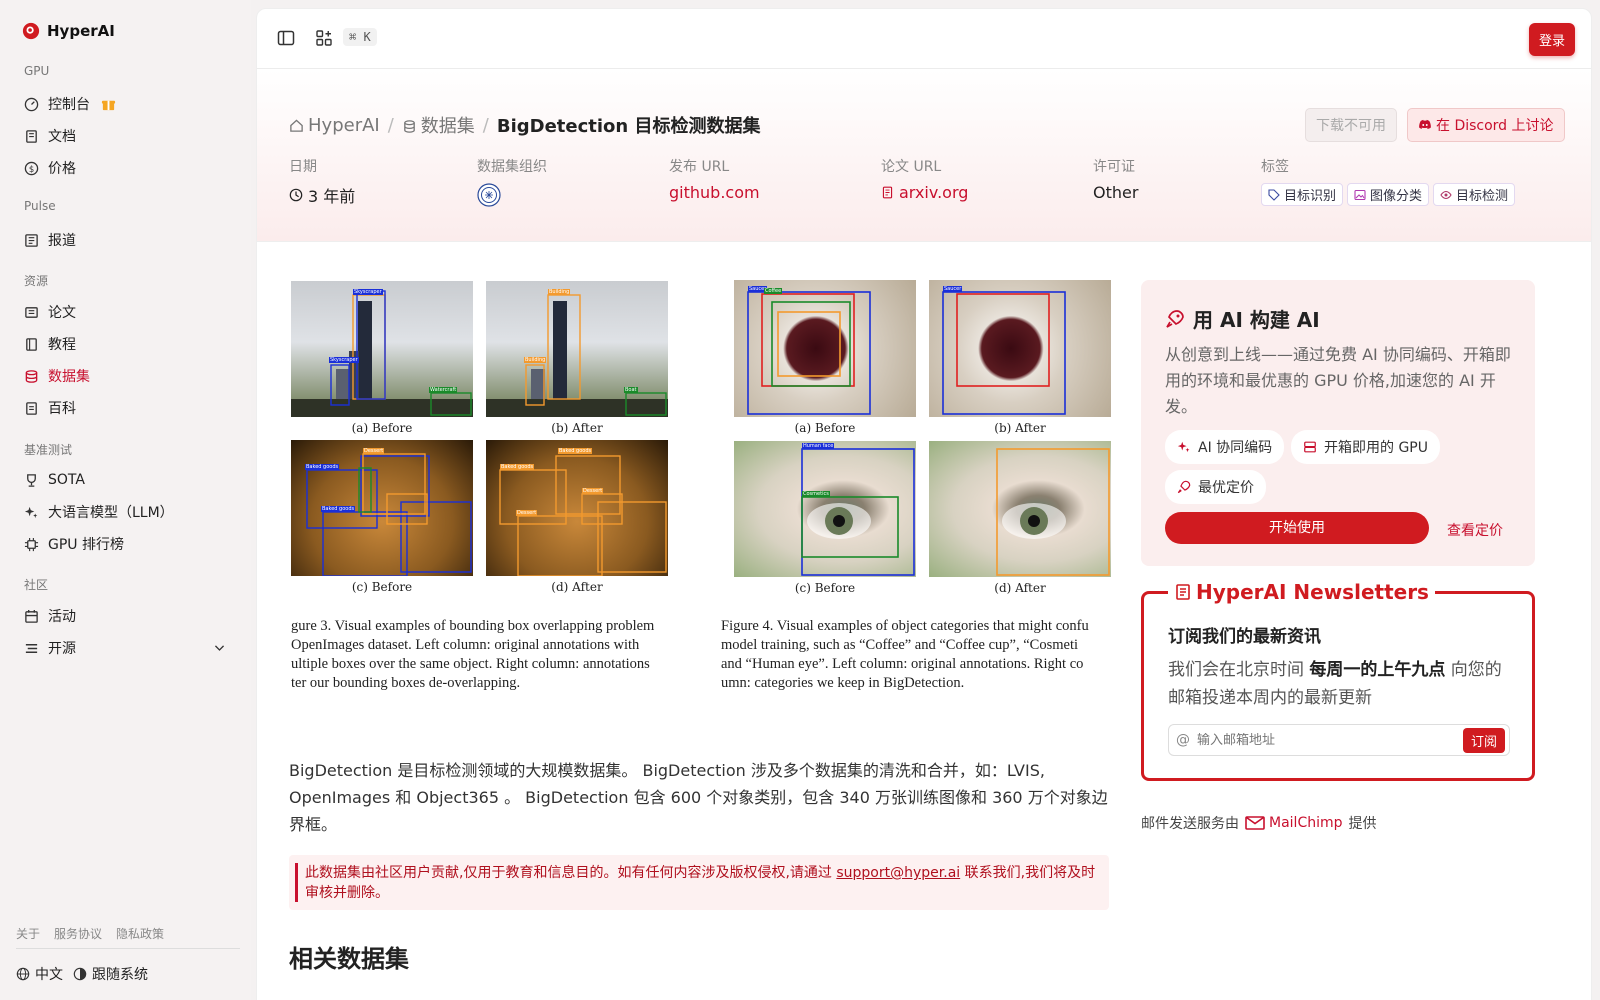 This screenshot has width=1600, height=1000. What do you see at coordinates (1184, 487) in the screenshot?
I see `rocket-icon` at bounding box center [1184, 487].